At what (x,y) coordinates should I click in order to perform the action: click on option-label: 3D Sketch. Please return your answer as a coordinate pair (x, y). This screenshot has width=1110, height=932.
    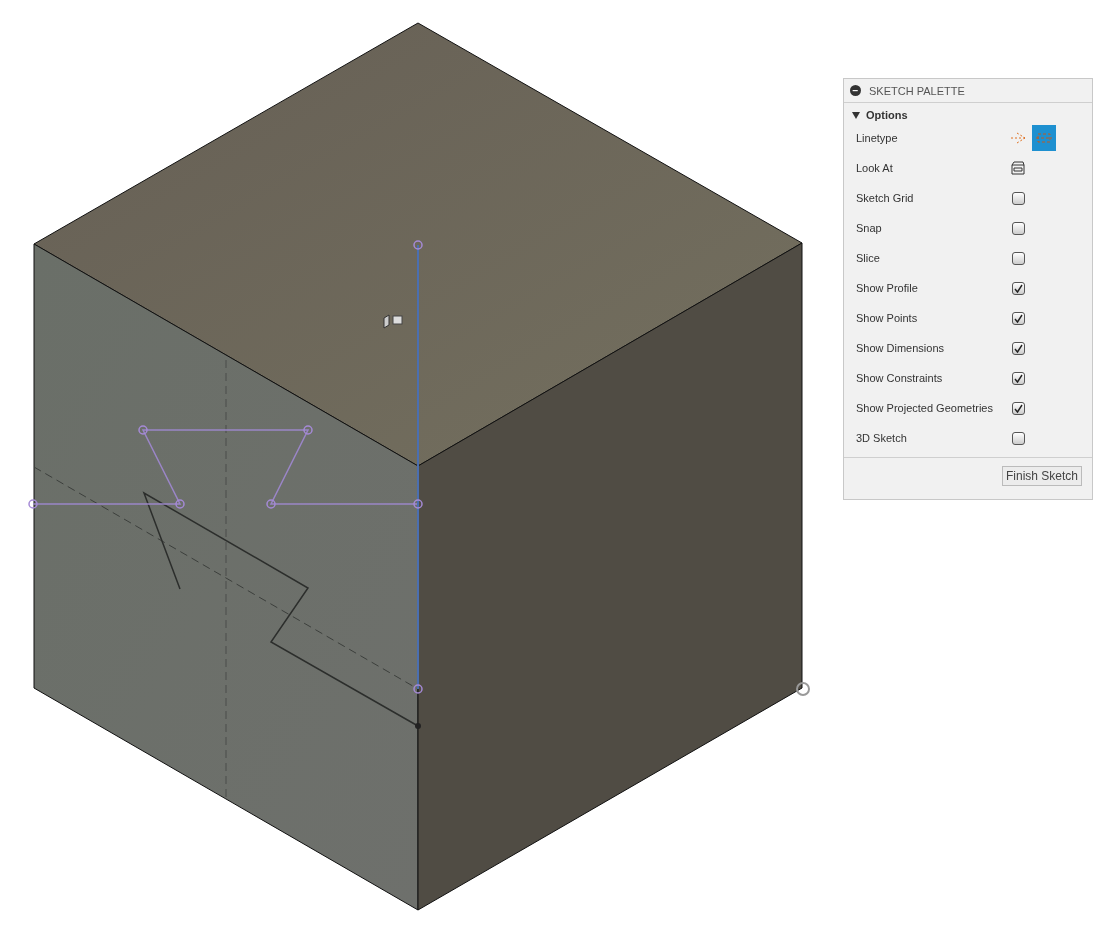
    Looking at the image, I should click on (882, 438).